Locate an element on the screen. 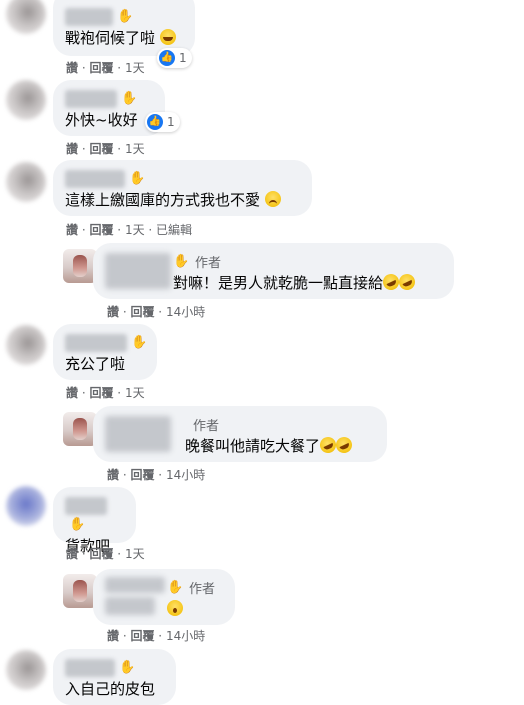 The width and height of the screenshot is (524, 705). reply-bubble: ✋ 作者 is located at coordinates (164, 597).